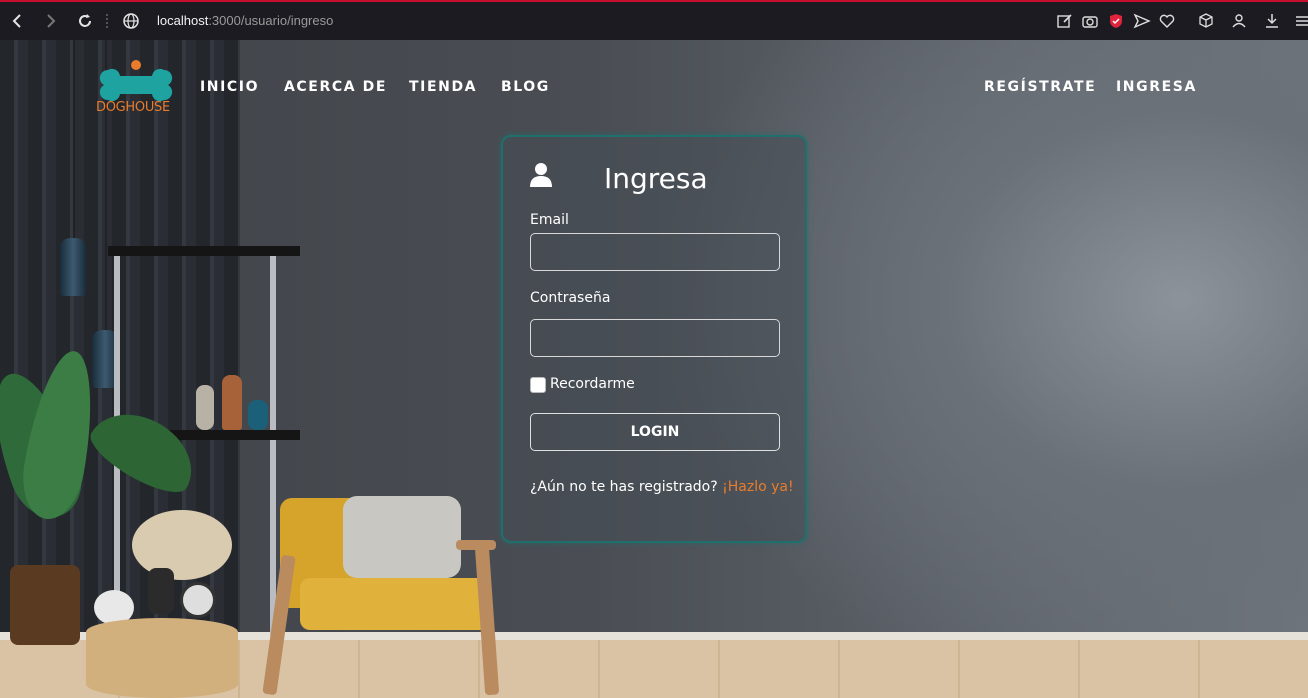 Image resolution: width=1308 pixels, height=698 pixels. Describe the element at coordinates (1206, 21) in the screenshot. I see `box-icon` at that location.